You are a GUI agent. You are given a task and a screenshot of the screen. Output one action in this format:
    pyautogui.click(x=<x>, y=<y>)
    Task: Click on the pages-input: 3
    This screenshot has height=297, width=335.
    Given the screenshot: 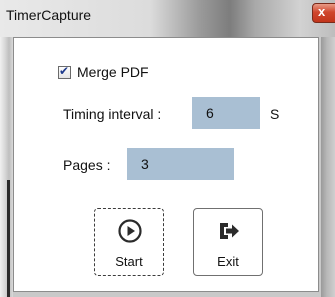 What is the action you would take?
    pyautogui.click(x=180, y=164)
    